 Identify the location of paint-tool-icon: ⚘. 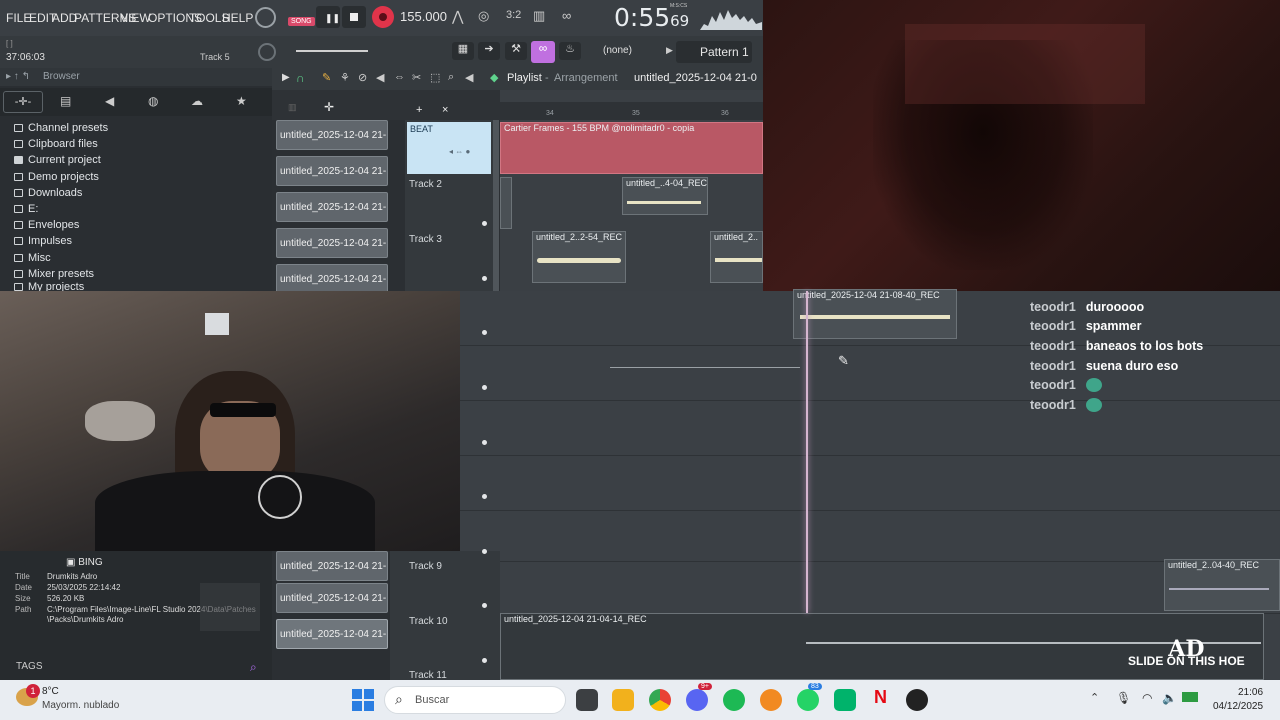
(345, 77).